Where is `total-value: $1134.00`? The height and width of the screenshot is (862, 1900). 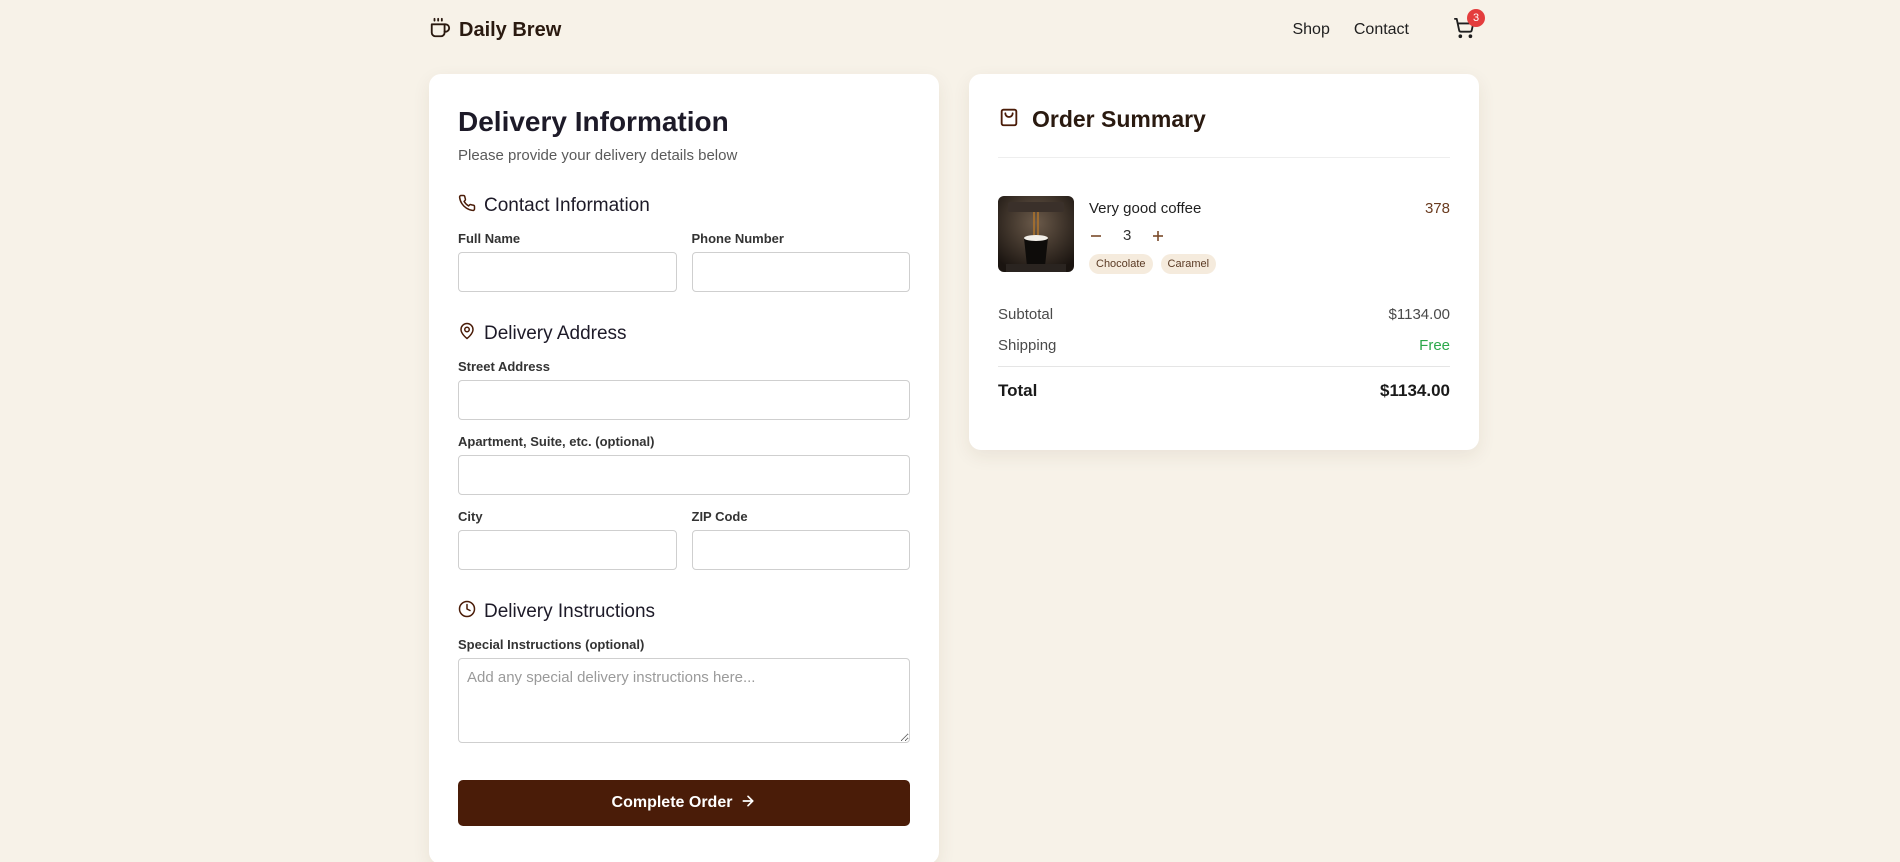
total-value: $1134.00 is located at coordinates (1415, 390).